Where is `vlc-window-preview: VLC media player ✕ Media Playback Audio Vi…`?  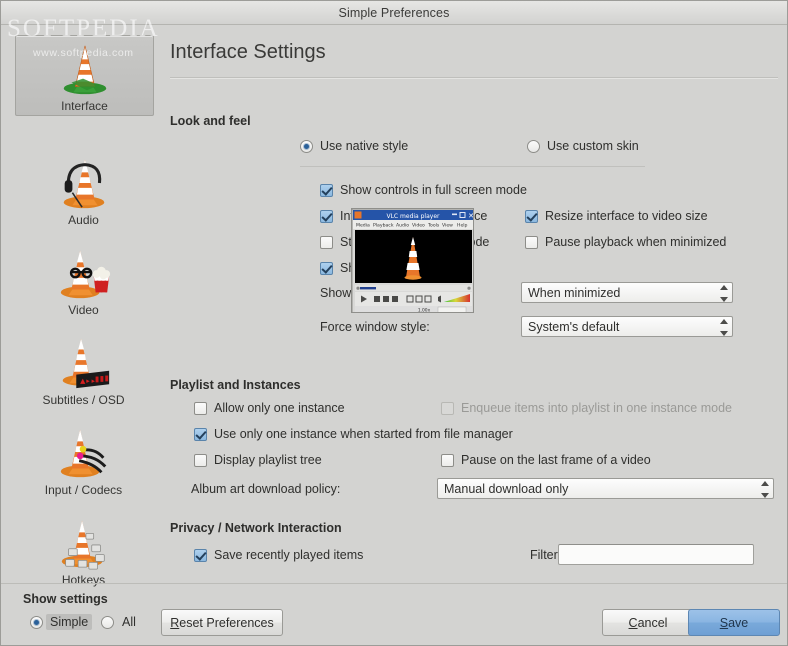 vlc-window-preview: VLC media player ✕ Media Playback Audio Vi… is located at coordinates (412, 260).